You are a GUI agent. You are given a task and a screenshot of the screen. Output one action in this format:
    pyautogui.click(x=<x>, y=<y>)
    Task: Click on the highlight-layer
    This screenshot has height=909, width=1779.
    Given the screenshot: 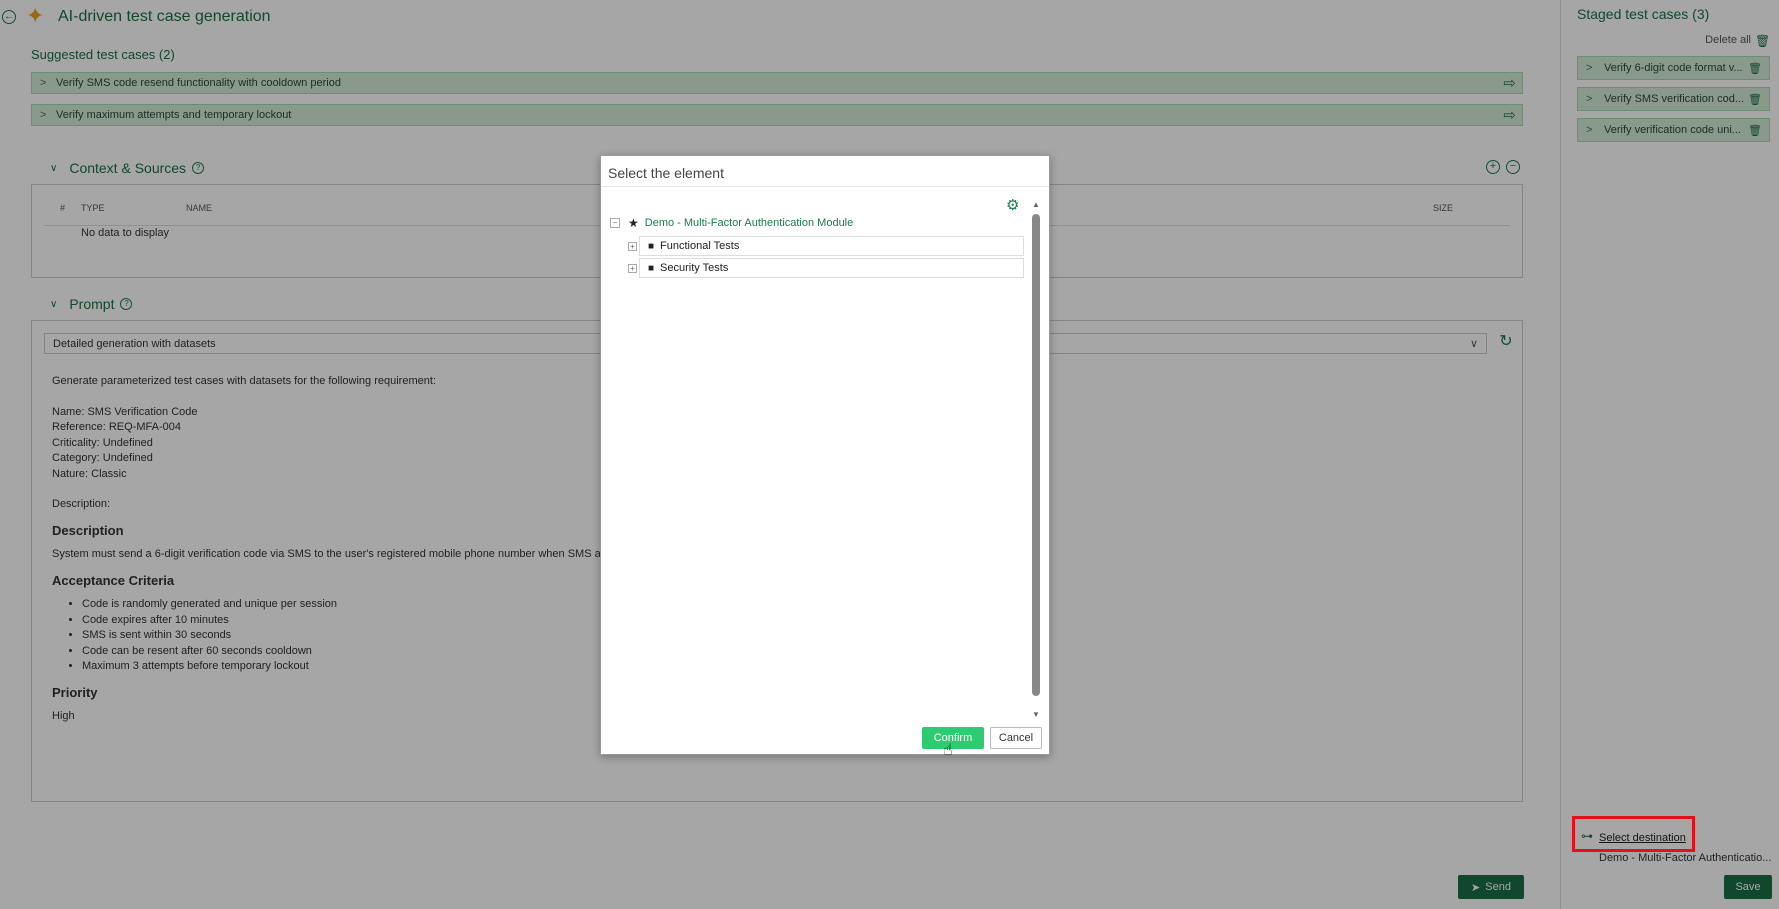 What is the action you would take?
    pyautogui.click(x=1669, y=454)
    